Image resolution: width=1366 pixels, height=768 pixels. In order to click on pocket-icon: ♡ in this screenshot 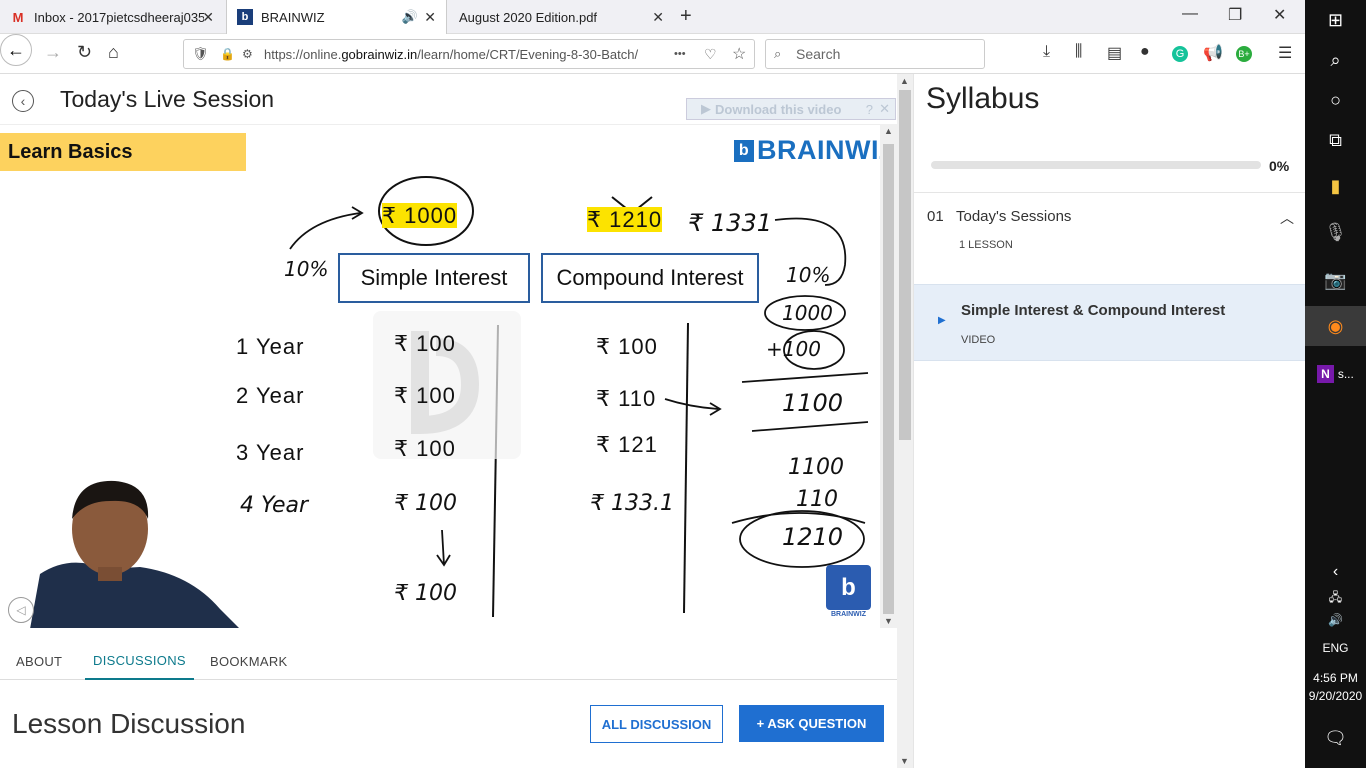, I will do `click(710, 54)`.